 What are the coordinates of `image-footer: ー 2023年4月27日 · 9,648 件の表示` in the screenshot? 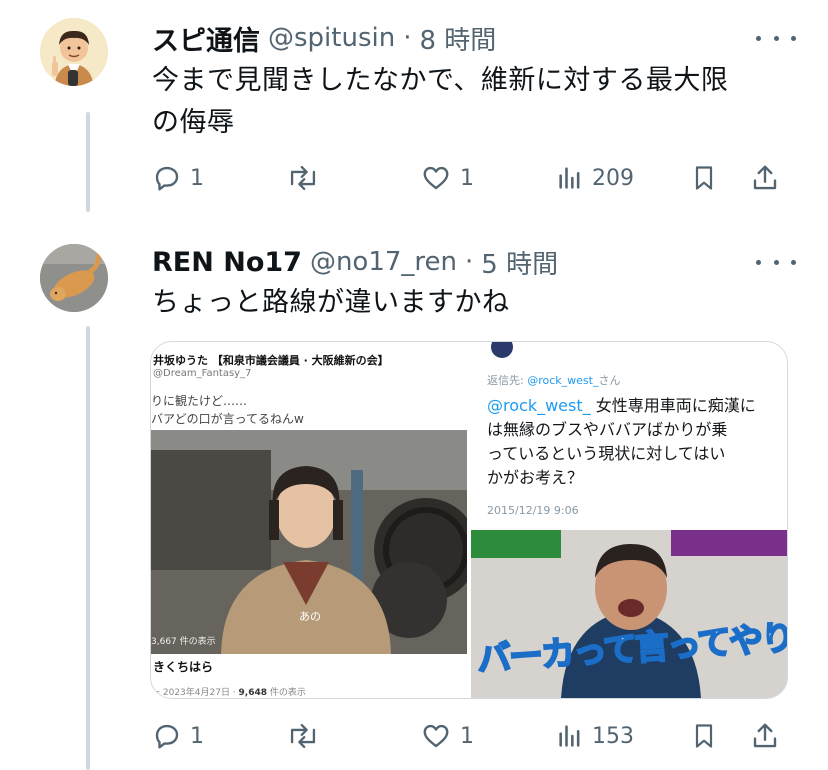 It's located at (228, 691).